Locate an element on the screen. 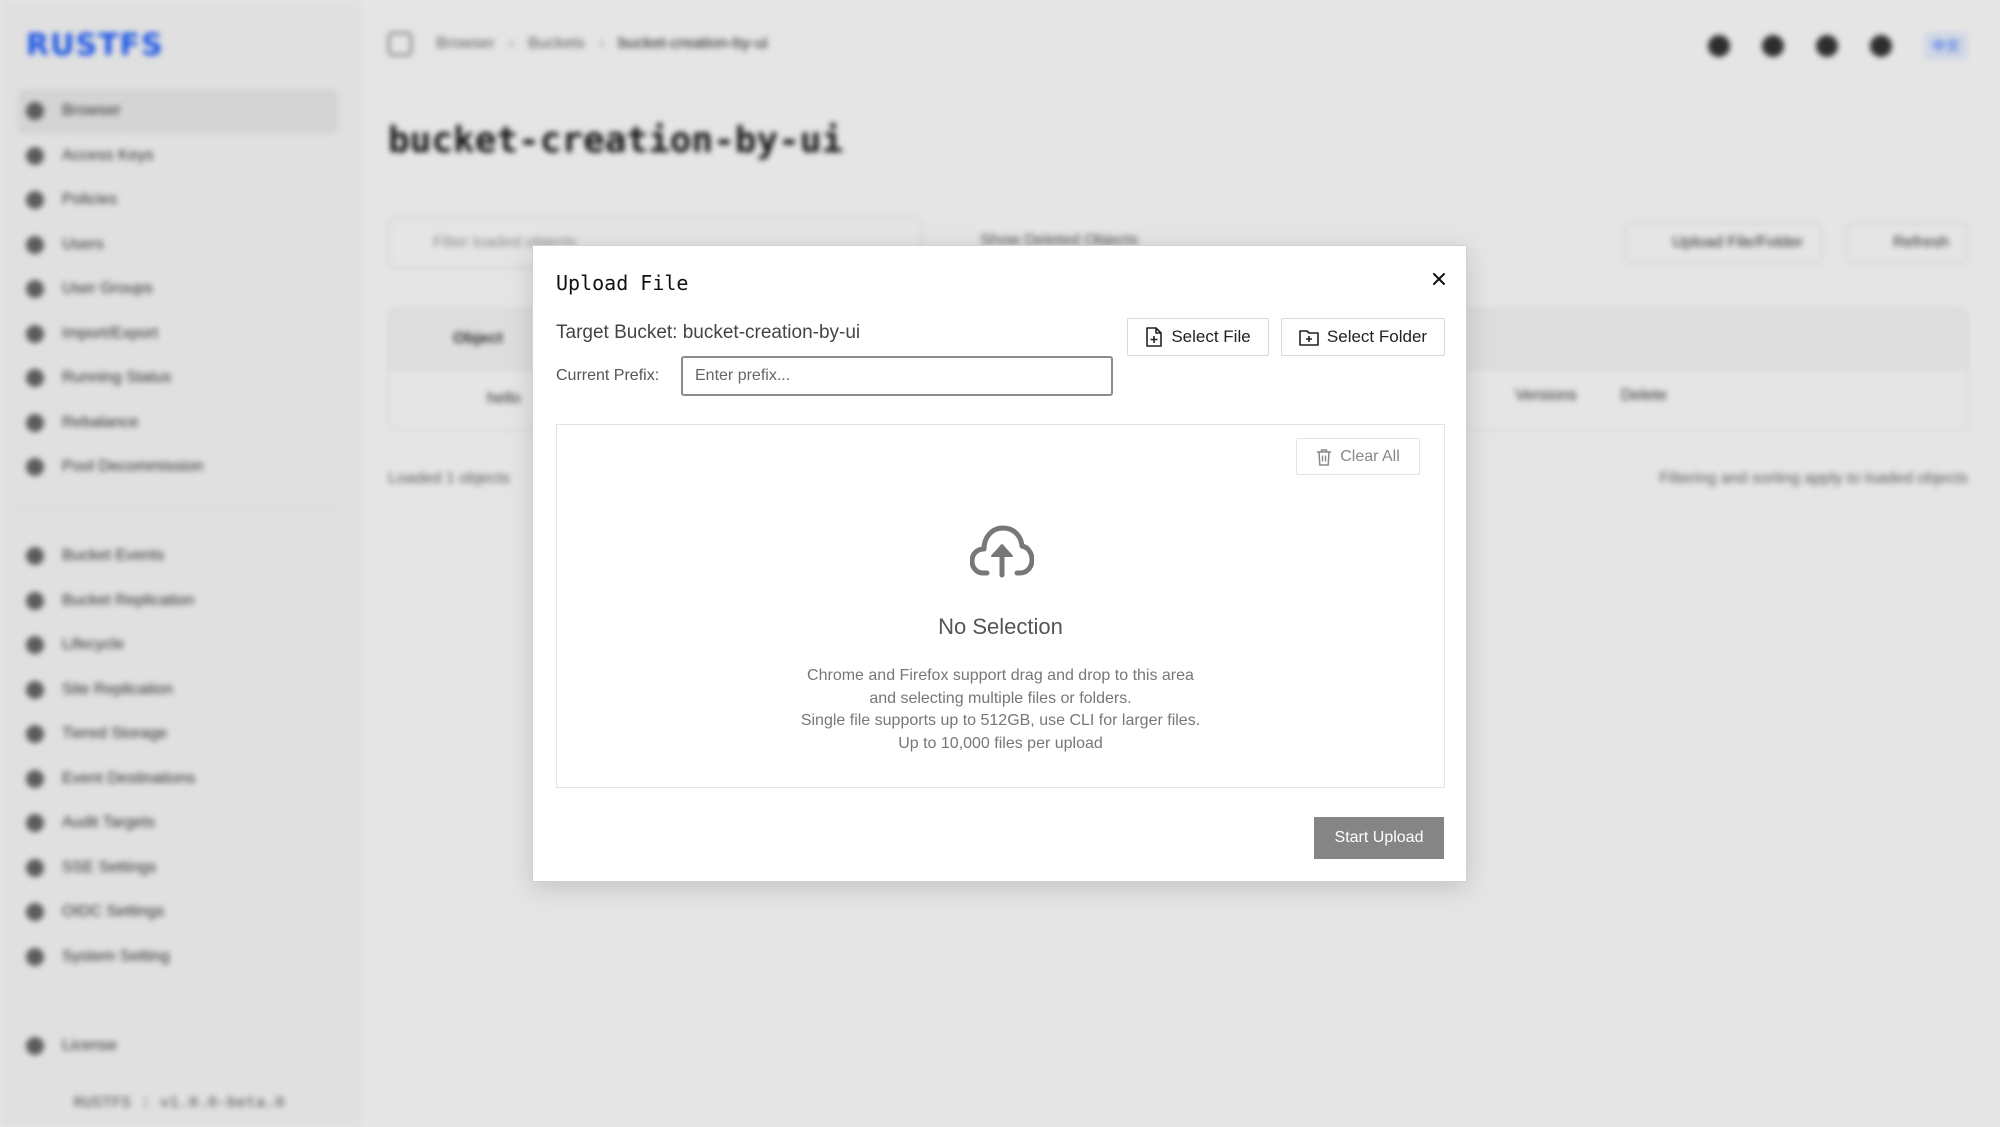  close-icon is located at coordinates (1439, 279).